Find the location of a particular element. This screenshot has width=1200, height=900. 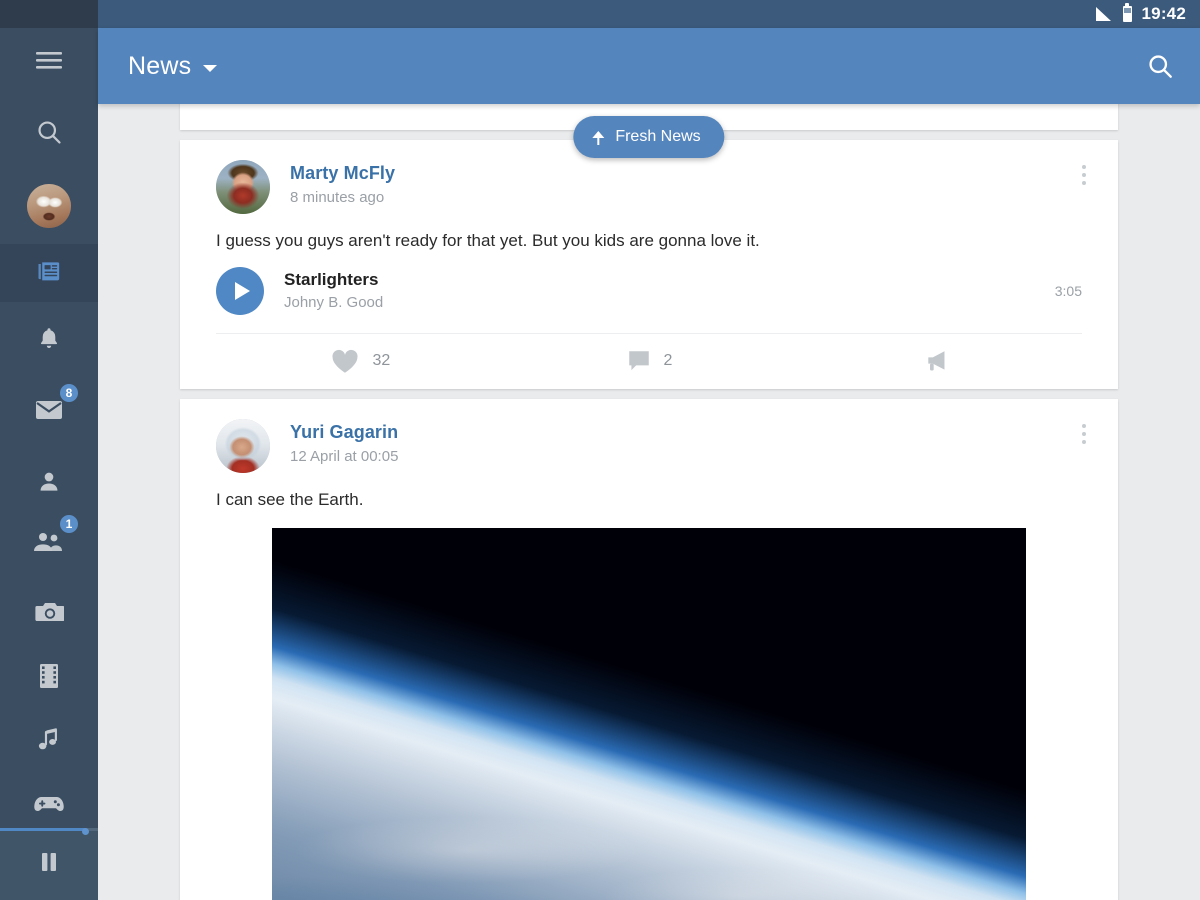

fresh-news-button: Fresh News is located at coordinates (649, 137).